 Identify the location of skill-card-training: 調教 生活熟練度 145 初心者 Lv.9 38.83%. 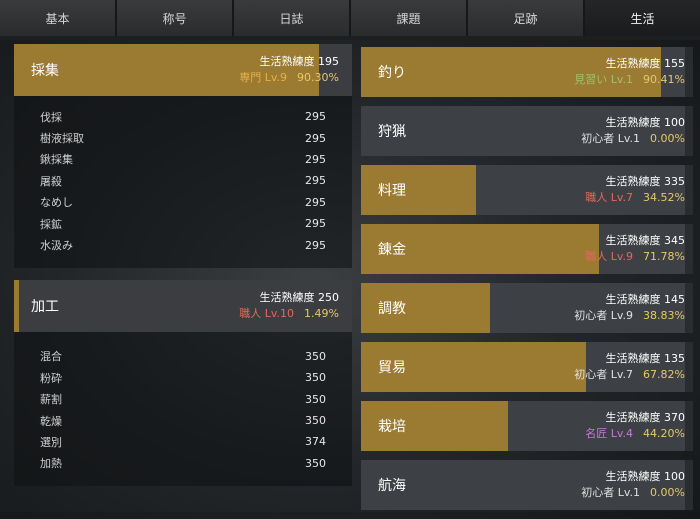
(527, 308).